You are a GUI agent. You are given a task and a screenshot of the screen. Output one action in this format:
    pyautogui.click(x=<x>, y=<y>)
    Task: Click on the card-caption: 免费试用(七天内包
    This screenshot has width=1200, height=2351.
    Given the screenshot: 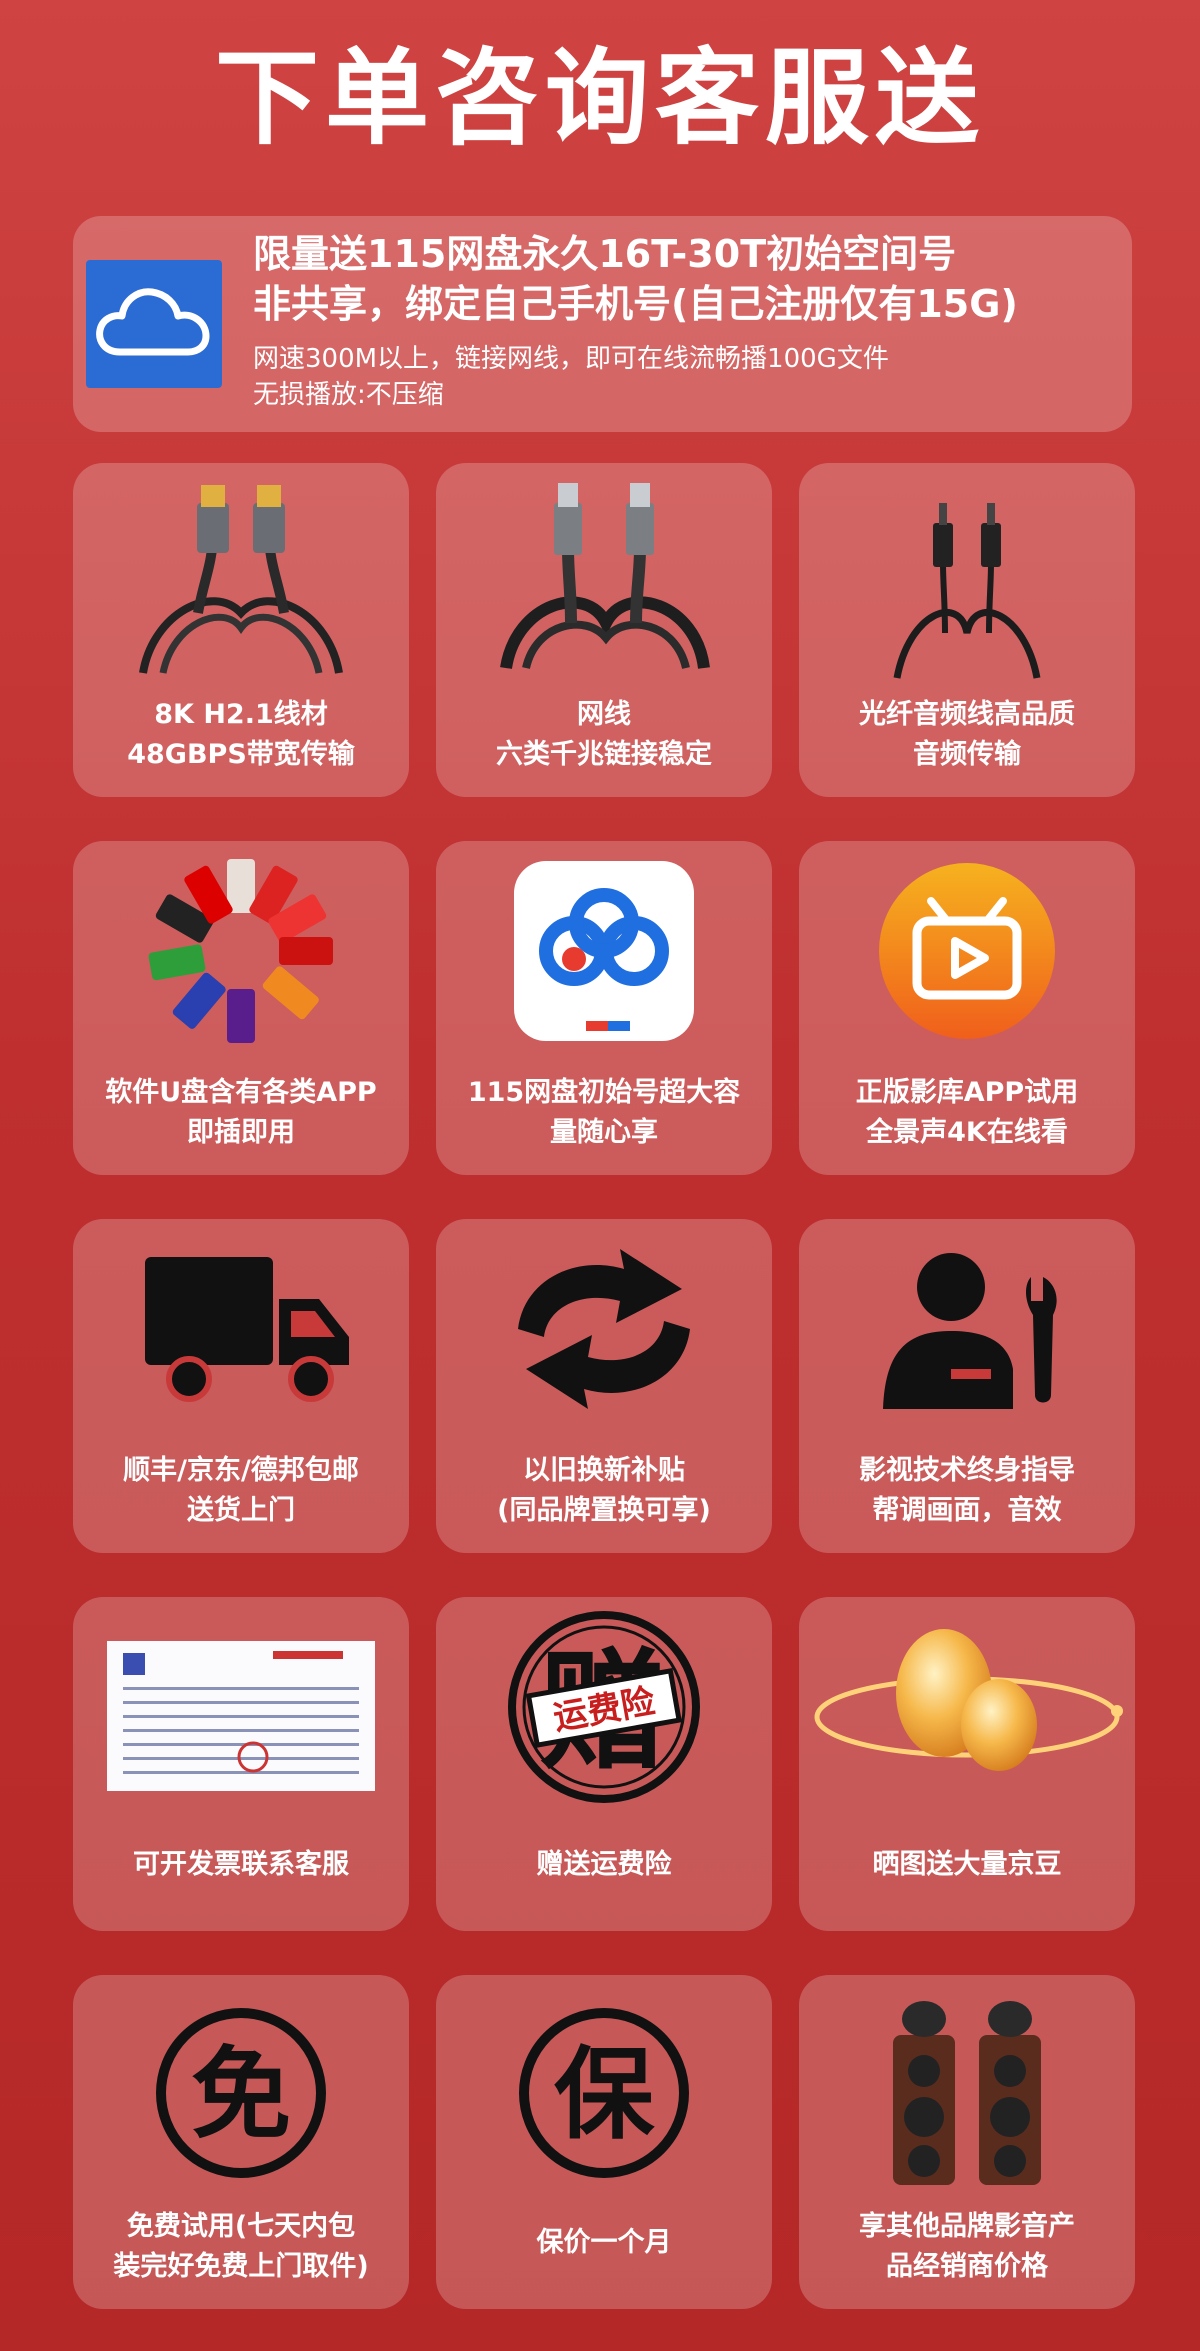 What is the action you would take?
    pyautogui.click(x=241, y=2226)
    